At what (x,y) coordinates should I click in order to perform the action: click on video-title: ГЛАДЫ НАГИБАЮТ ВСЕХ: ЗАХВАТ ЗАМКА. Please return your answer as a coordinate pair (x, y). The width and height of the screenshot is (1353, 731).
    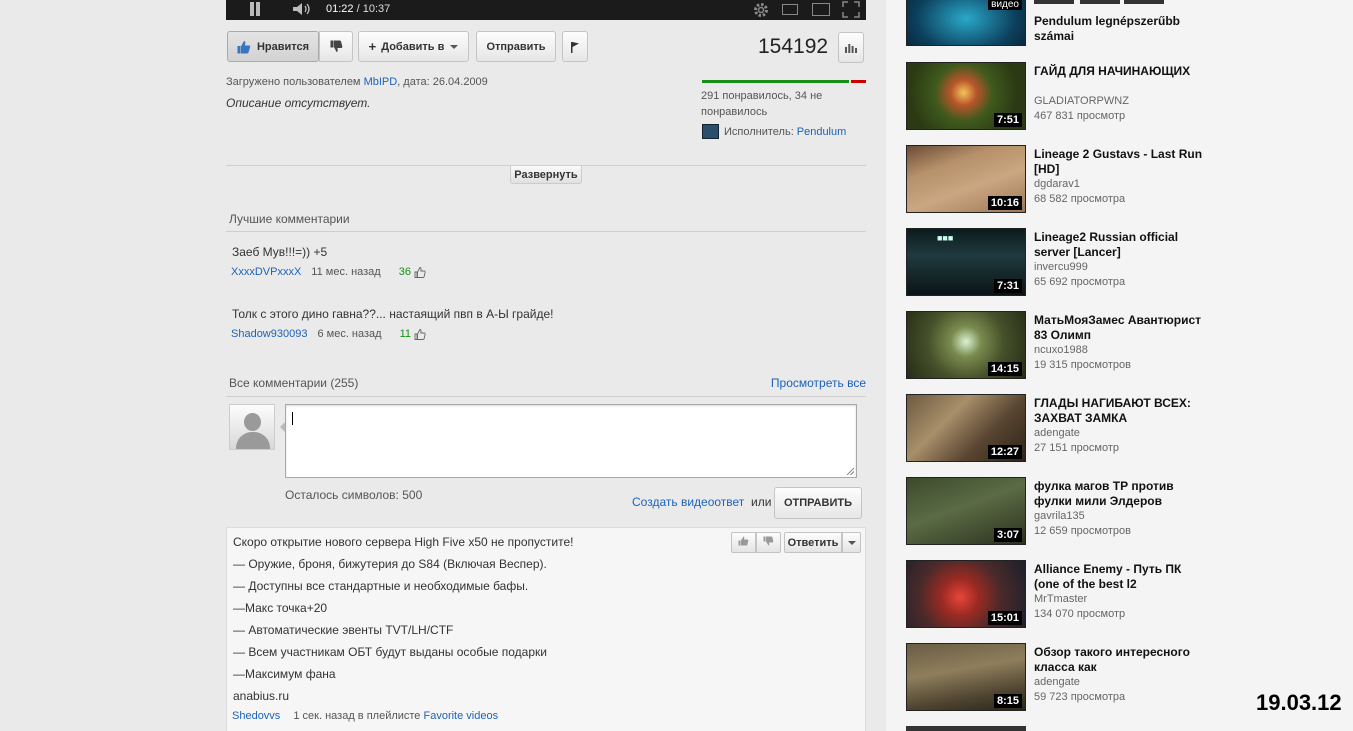
    Looking at the image, I should click on (1119, 411).